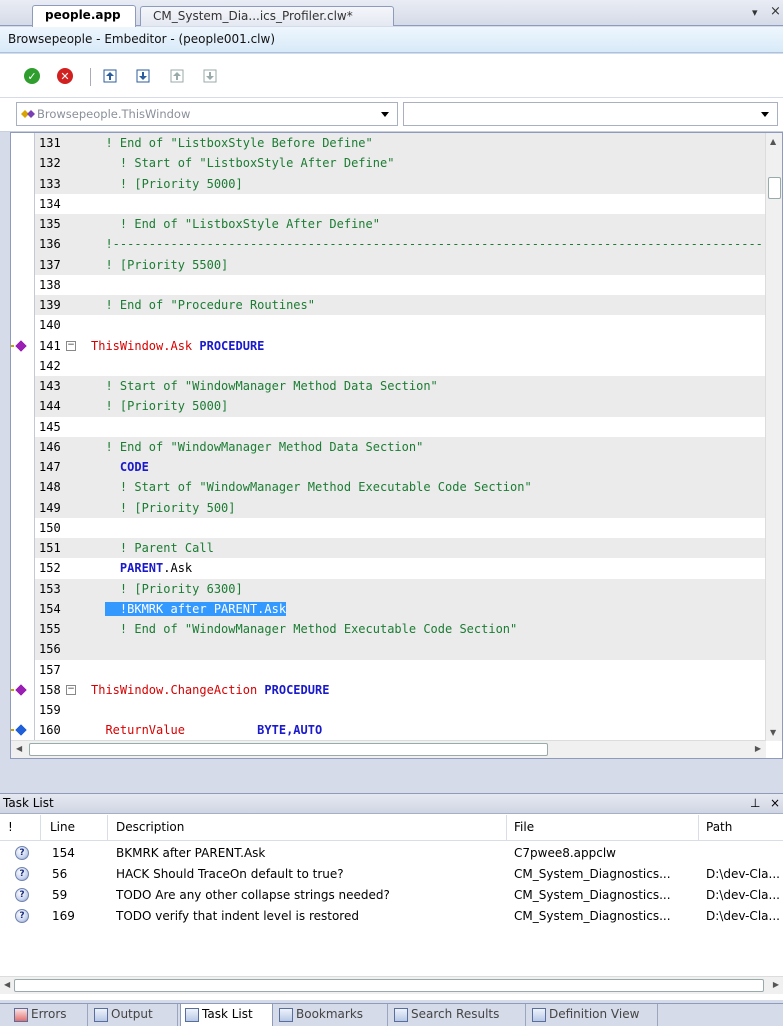 This screenshot has height=1026, width=783. I want to click on task-row: ? 154 BKMRK after PARENT.Ask C7pwee8.appclw, so click(391, 853).